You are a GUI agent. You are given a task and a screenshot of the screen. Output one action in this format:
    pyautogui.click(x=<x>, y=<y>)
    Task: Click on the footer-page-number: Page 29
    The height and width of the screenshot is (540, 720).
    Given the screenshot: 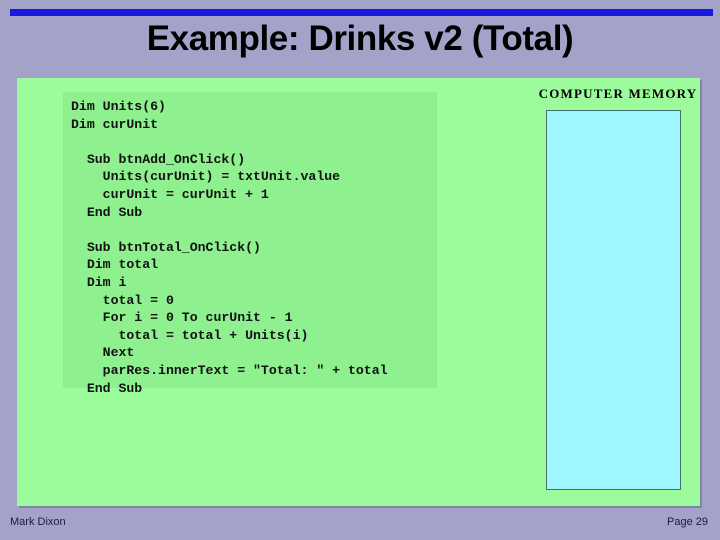 What is the action you would take?
    pyautogui.click(x=687, y=522)
    